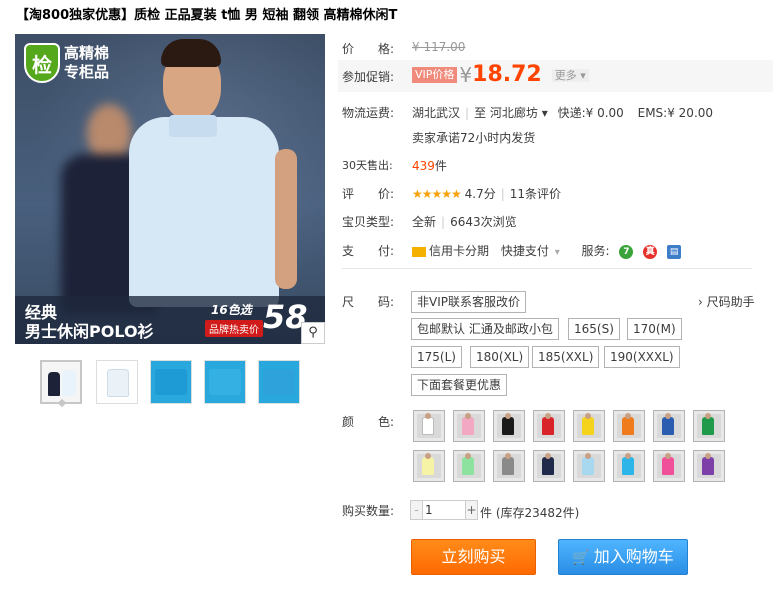 This screenshot has height=590, width=773. Describe the element at coordinates (485, 329) in the screenshot. I see `size-option: 包邮默认 汇通及邮政小包` at that location.